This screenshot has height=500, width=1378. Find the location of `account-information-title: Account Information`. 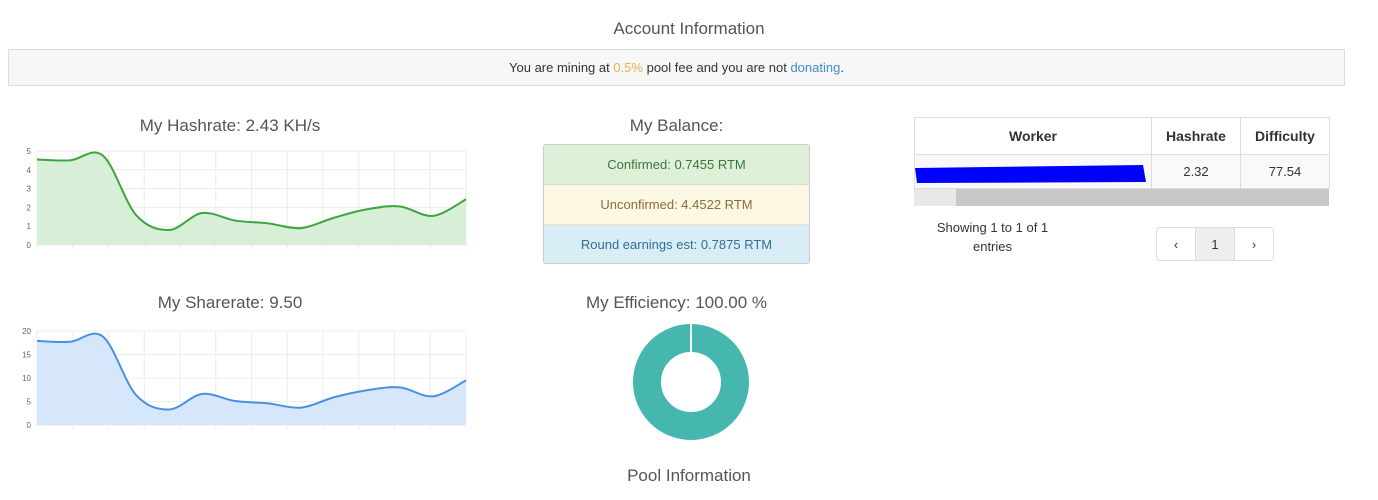

account-information-title: Account Information is located at coordinates (689, 28).